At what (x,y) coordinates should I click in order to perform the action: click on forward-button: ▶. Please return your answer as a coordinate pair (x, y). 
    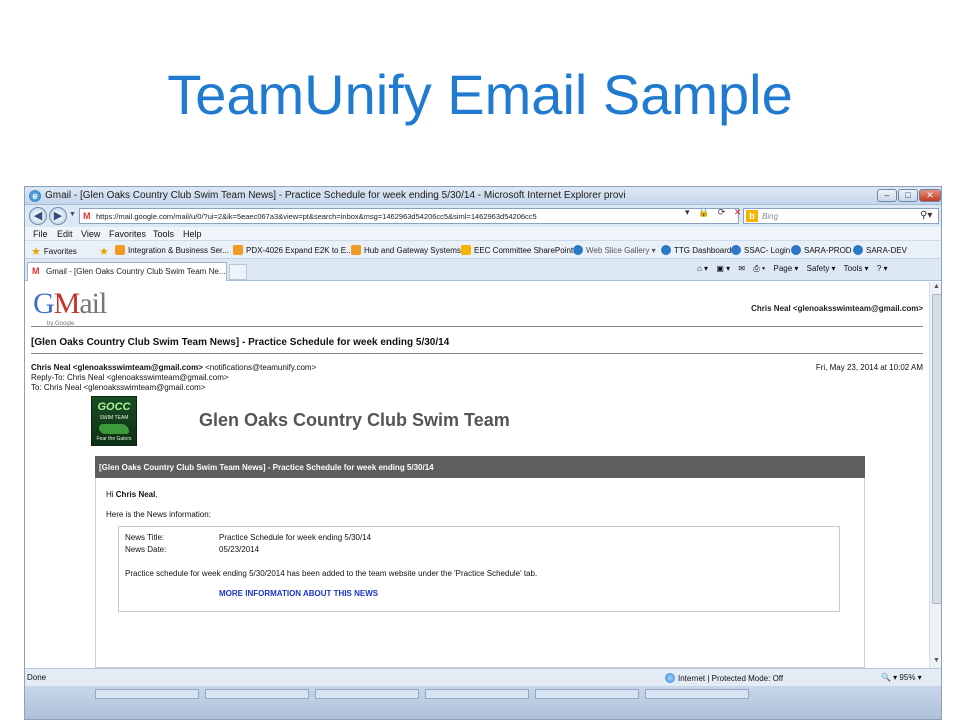
    Looking at the image, I should click on (58, 216).